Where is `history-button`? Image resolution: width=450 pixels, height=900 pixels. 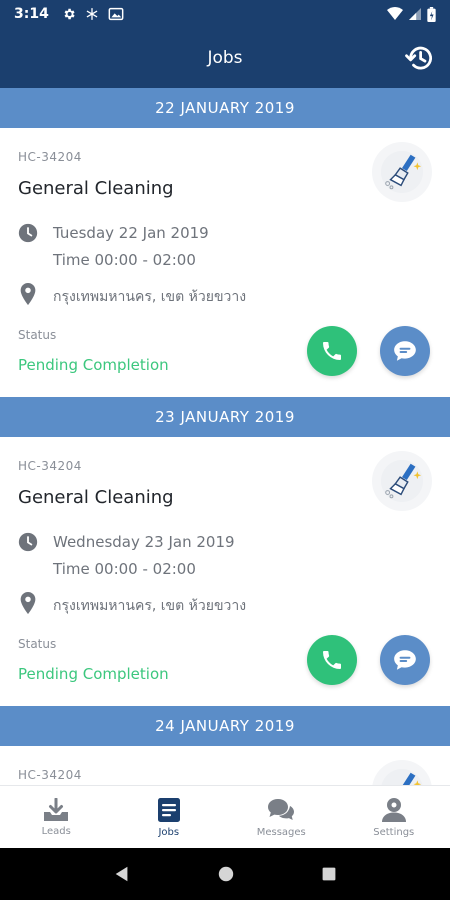
history-button is located at coordinates (420, 58).